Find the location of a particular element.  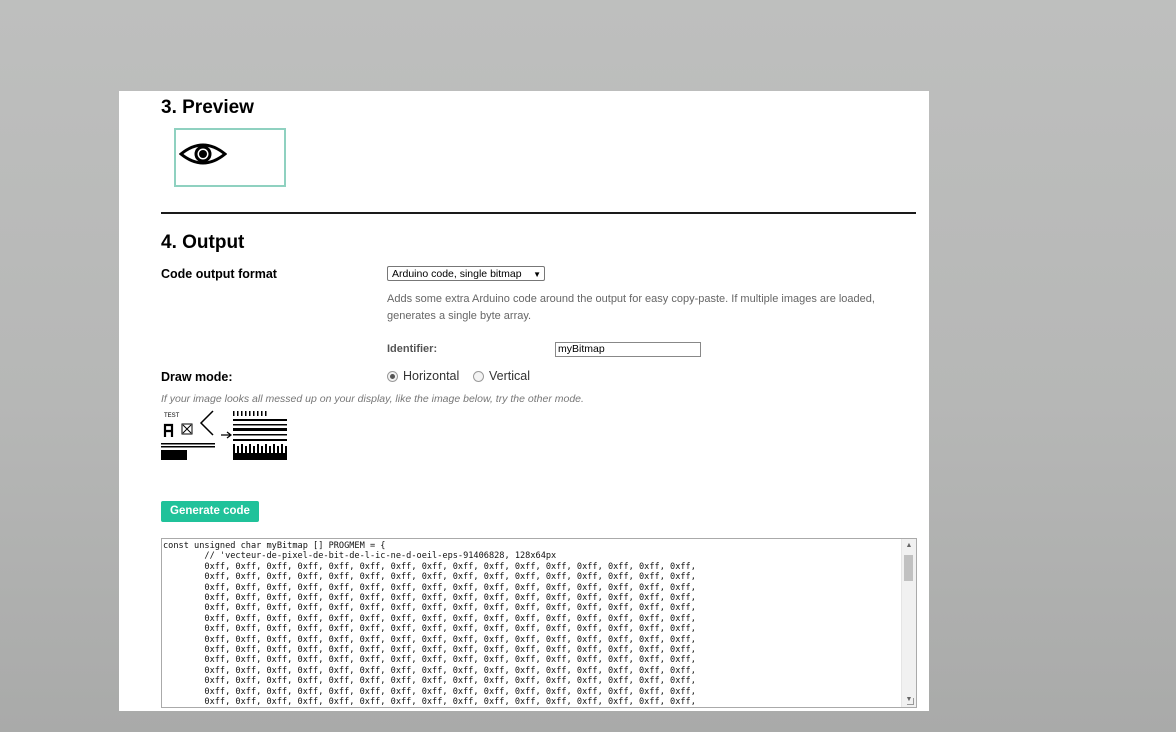

section-divider is located at coordinates (538, 213).